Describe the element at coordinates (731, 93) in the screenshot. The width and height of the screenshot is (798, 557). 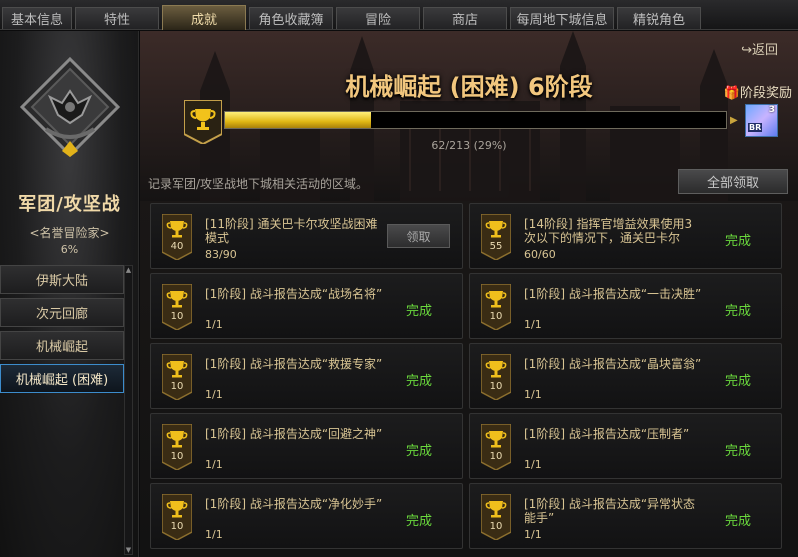
I see `gift-icon: 🎁` at that location.